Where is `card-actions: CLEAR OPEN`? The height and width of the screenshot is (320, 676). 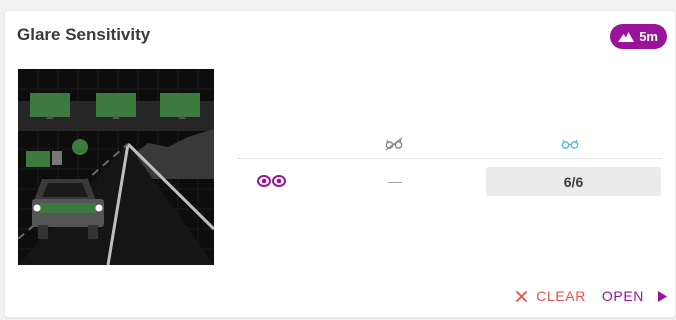 card-actions: CLEAR OPEN is located at coordinates (591, 296).